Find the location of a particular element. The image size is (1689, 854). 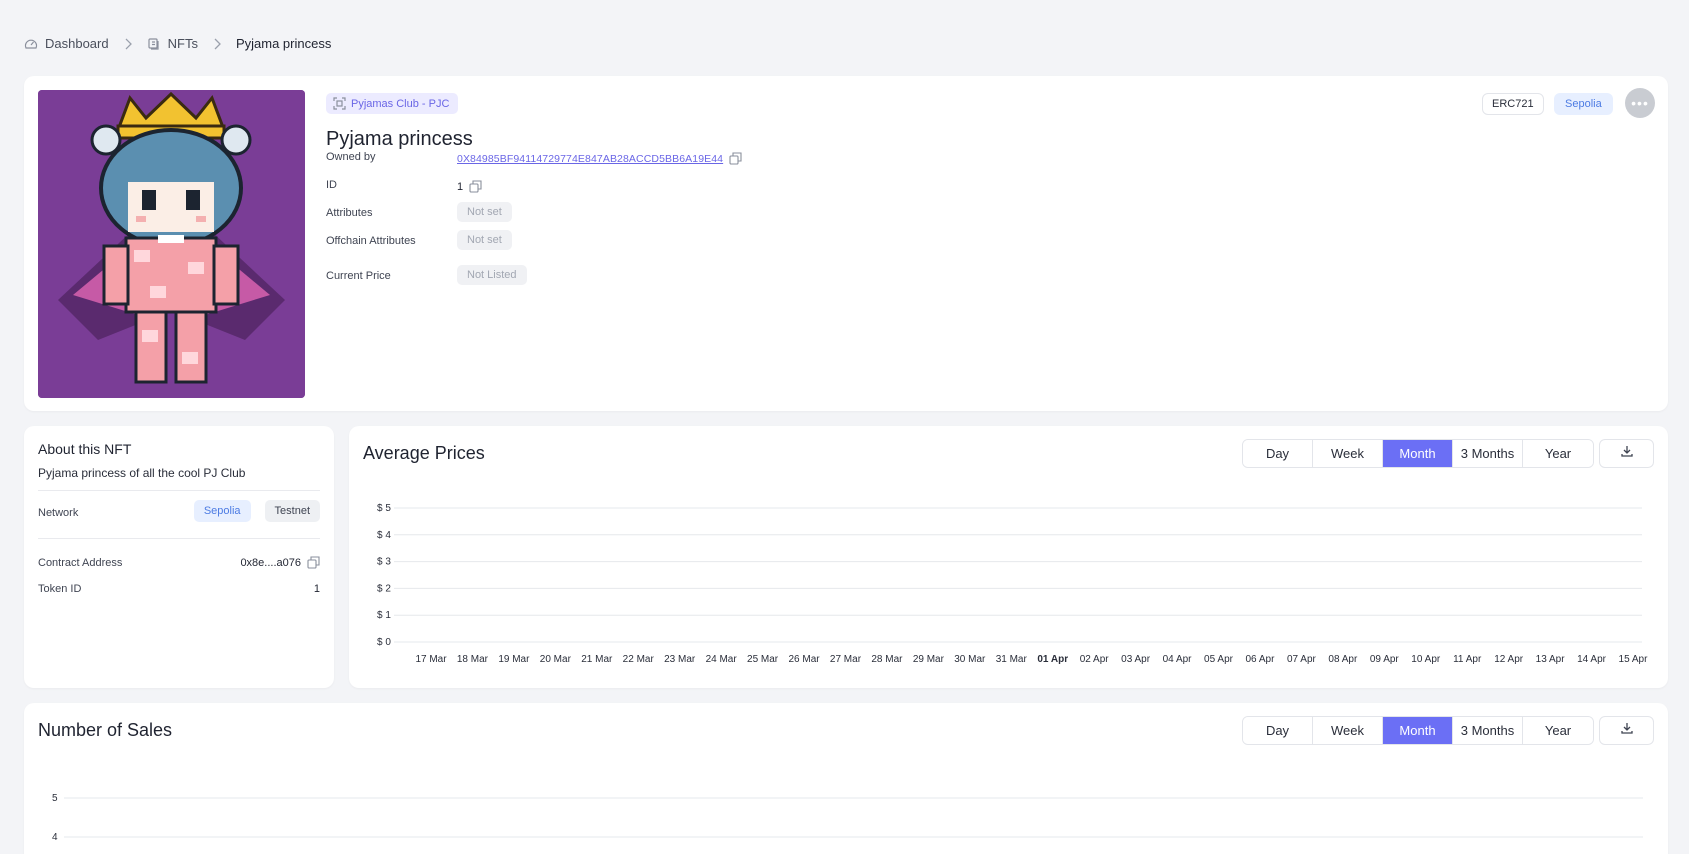

x-tick-label: 05 Apr is located at coordinates (1219, 659).